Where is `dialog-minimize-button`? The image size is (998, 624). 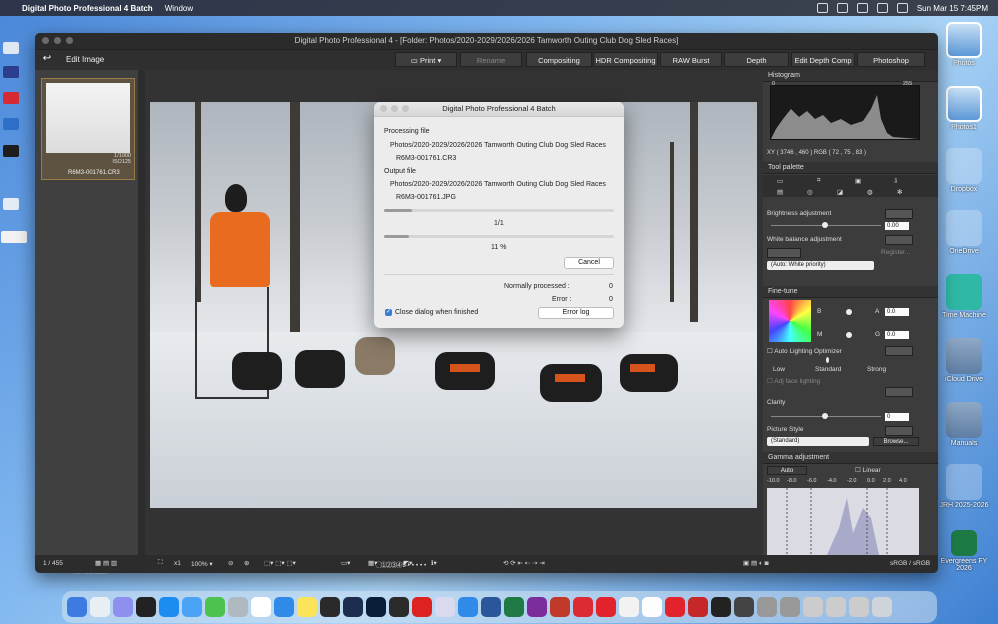 dialog-minimize-button is located at coordinates (394, 108).